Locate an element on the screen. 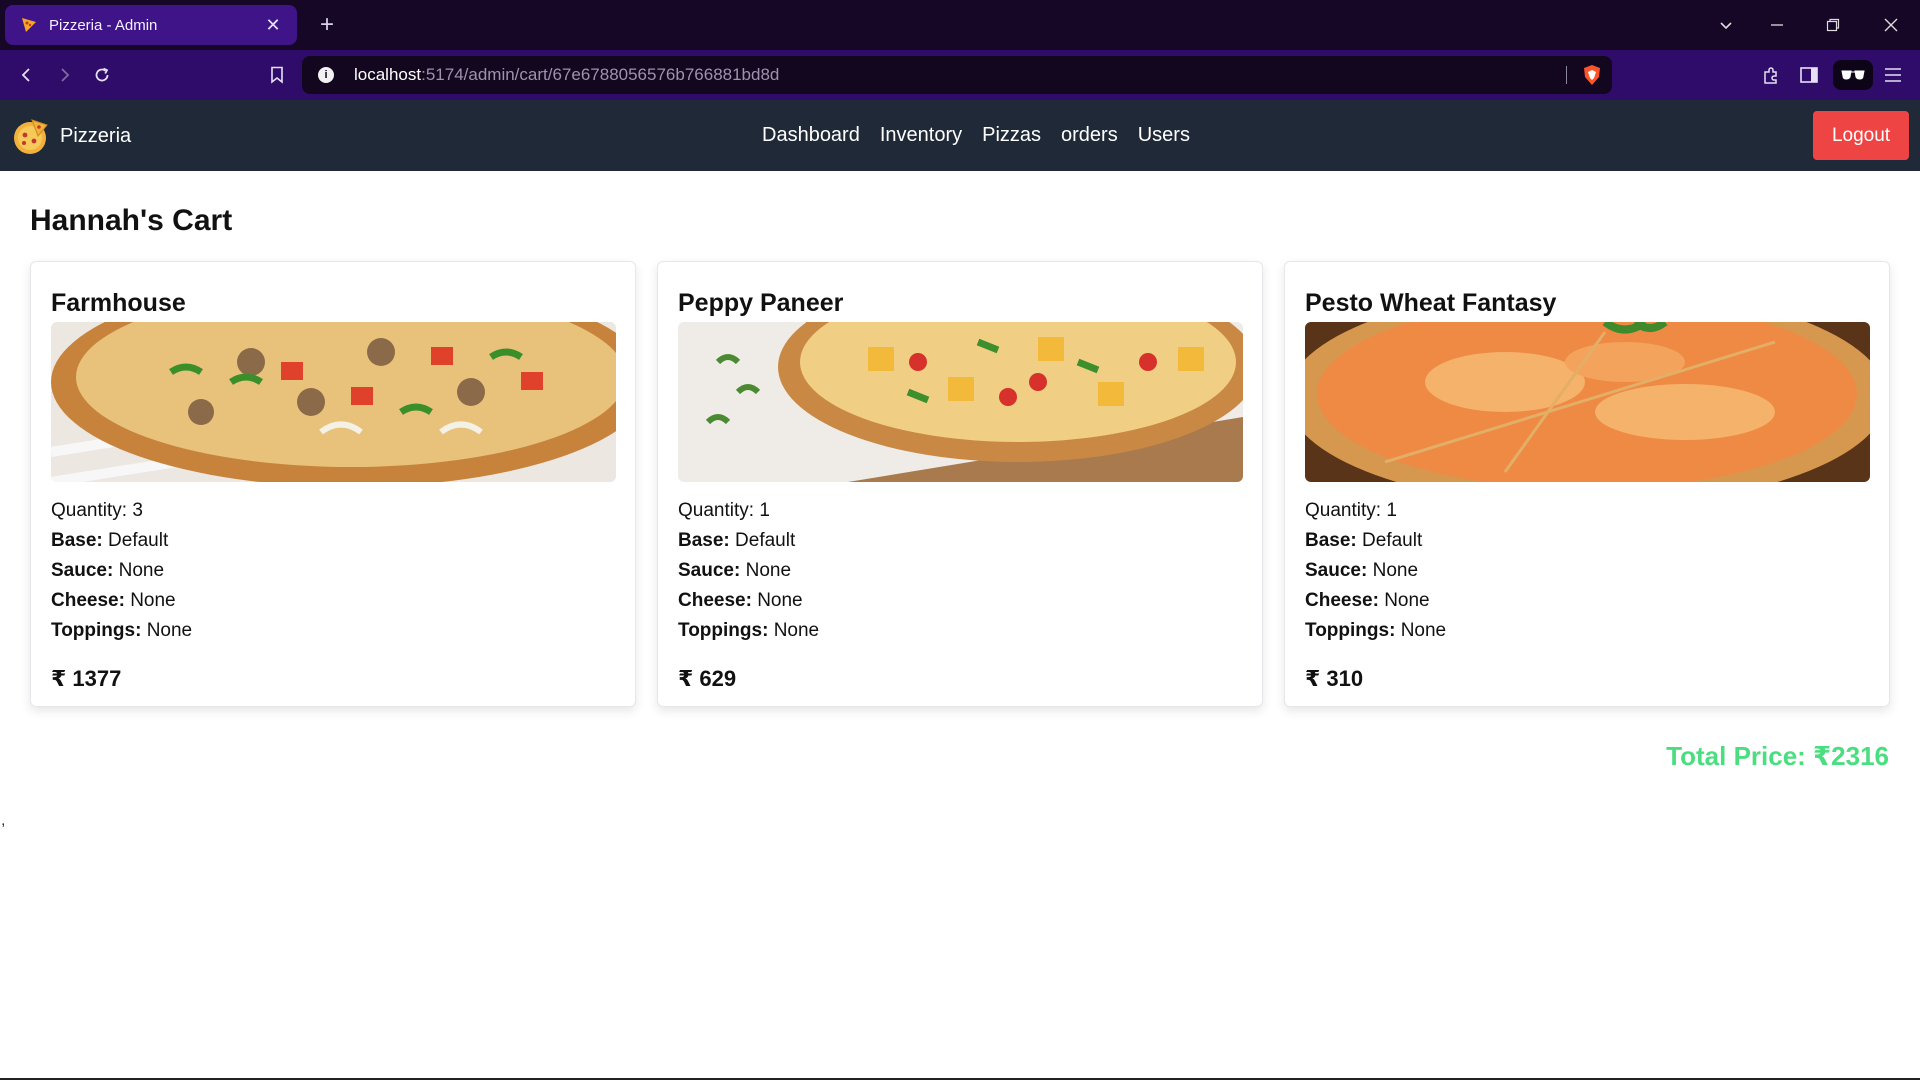 This screenshot has height=1080, width=1920. tab-title: Pizzeria - Admin is located at coordinates (103, 25).